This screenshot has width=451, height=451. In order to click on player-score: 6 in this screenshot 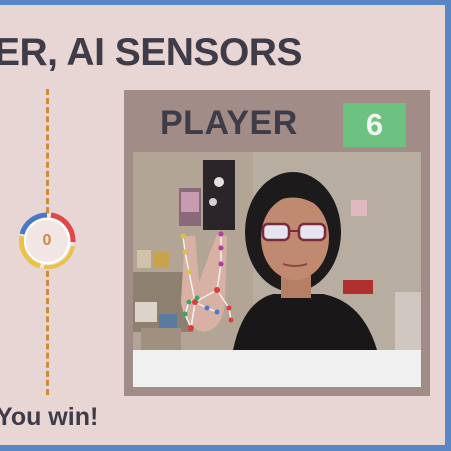, I will do `click(374, 125)`.